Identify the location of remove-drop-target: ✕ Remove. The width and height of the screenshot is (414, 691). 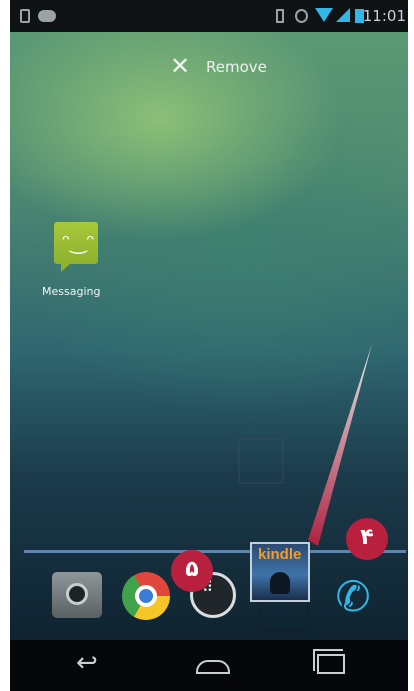
(209, 67).